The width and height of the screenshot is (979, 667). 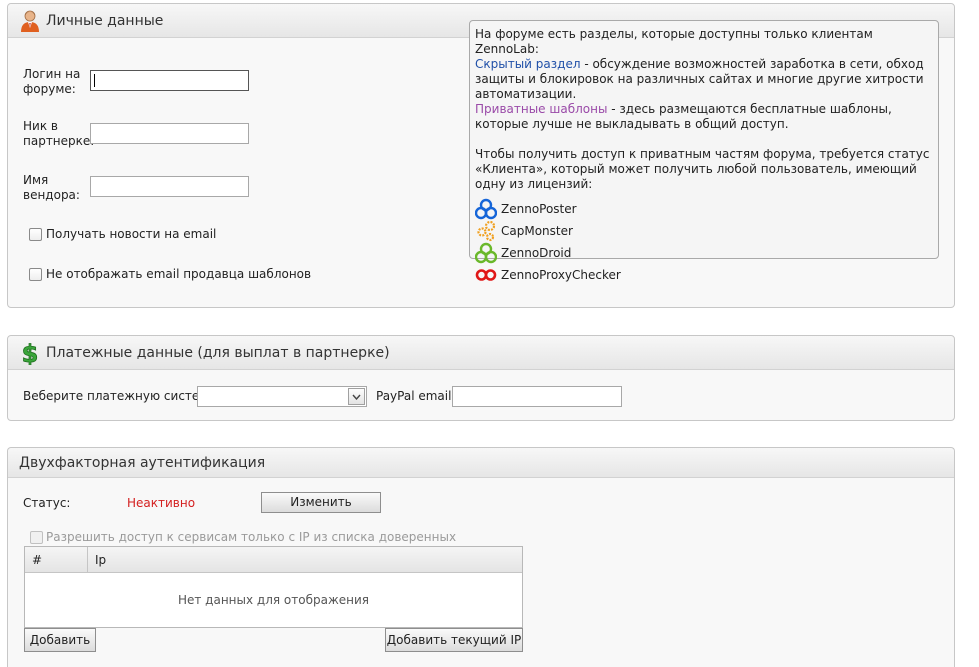 What do you see at coordinates (51, 187) in the screenshot?
I see `vendor-label: Имя вендора:` at bounding box center [51, 187].